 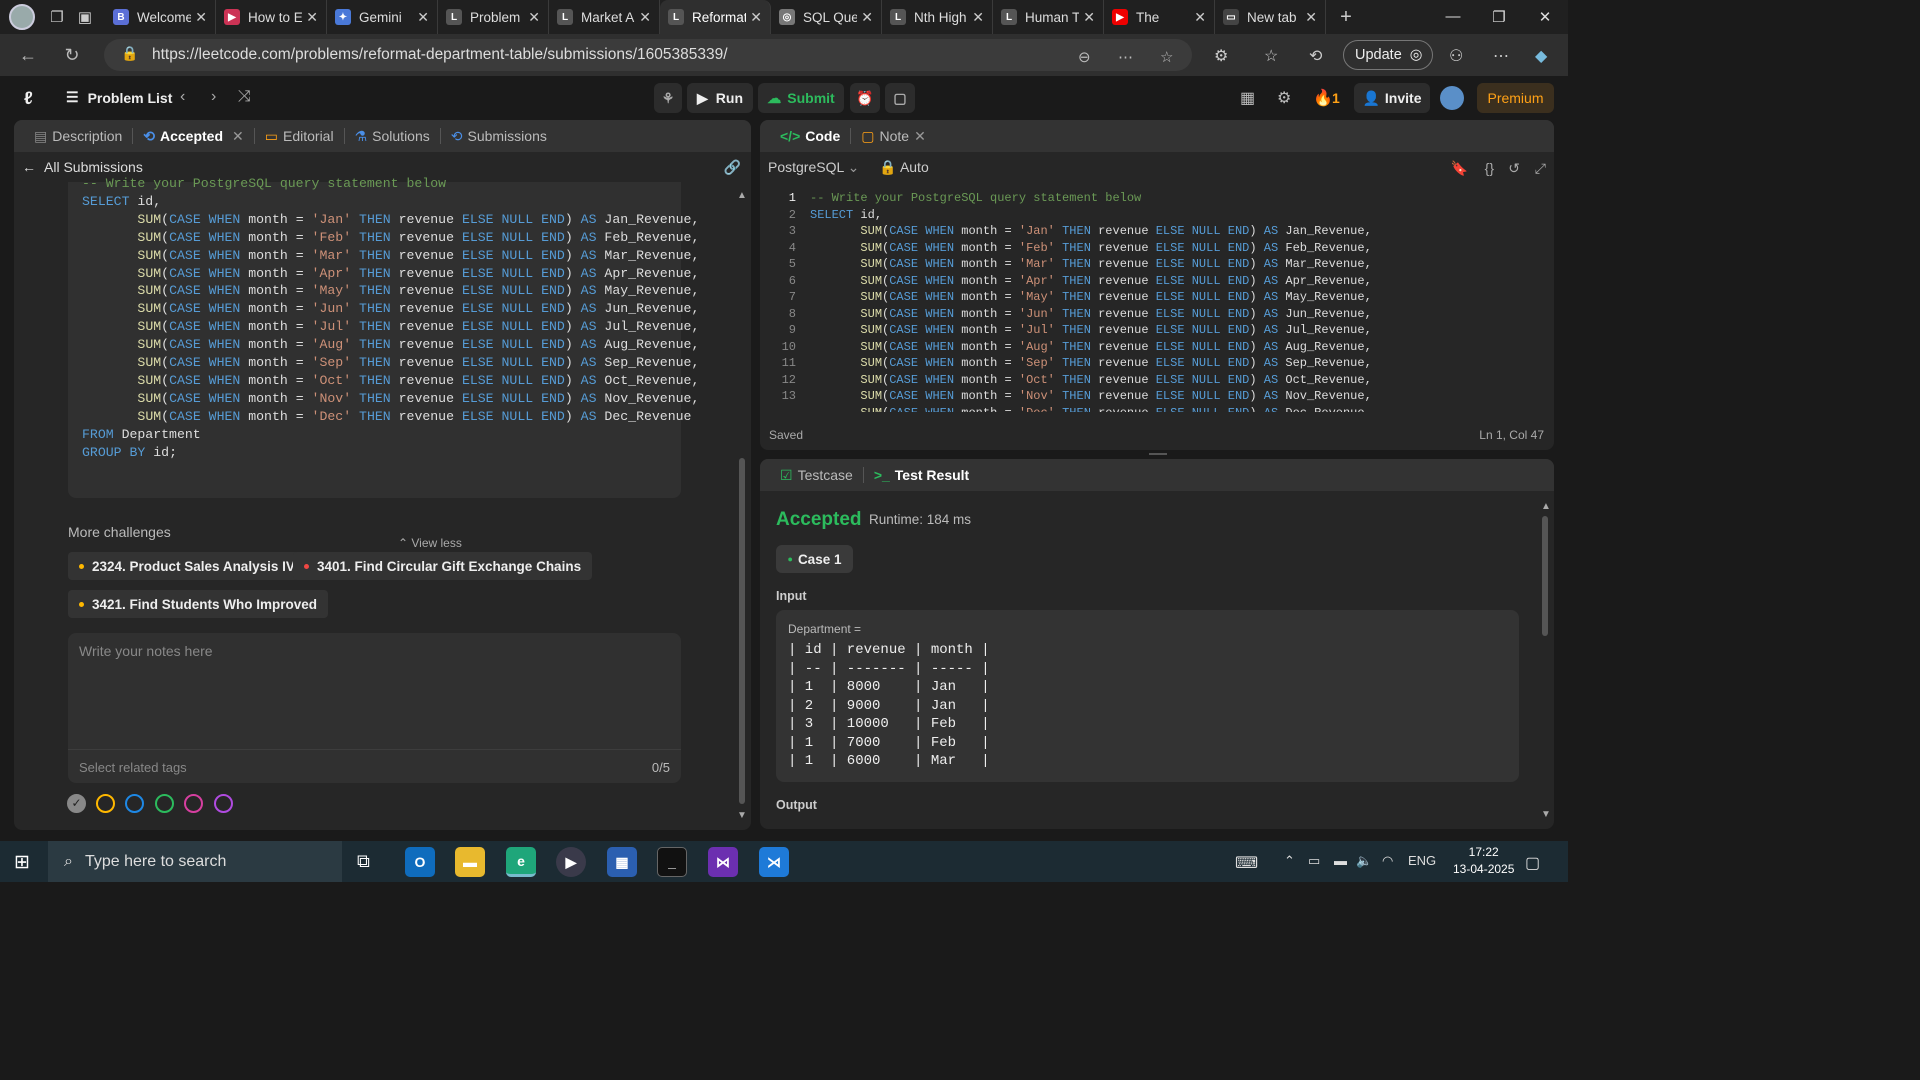 I want to click on close-window-icon: ✕, so click(x=1545, y=17).